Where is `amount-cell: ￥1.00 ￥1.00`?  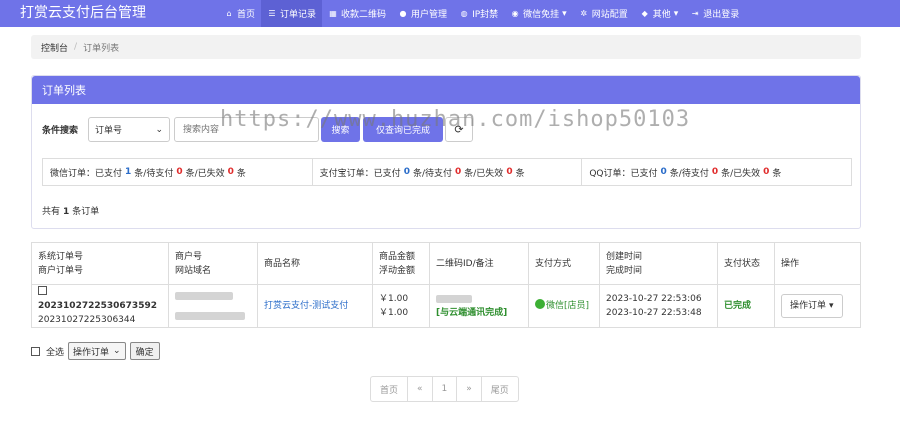 amount-cell: ￥1.00 ￥1.00 is located at coordinates (401, 306).